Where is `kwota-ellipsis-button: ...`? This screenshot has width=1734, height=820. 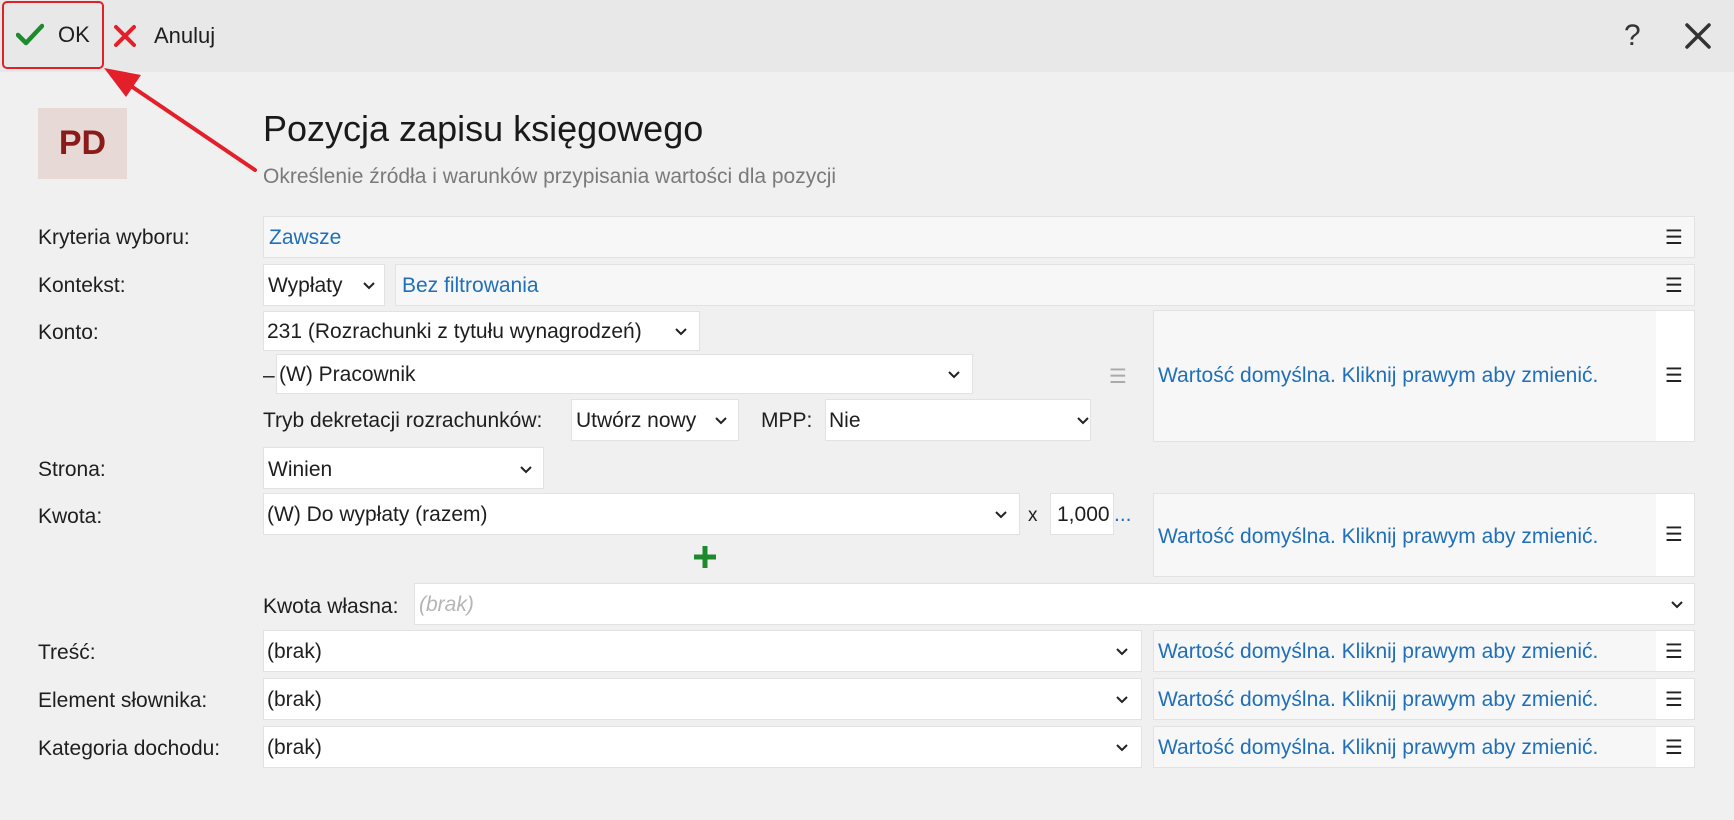 kwota-ellipsis-button: ... is located at coordinates (1123, 515).